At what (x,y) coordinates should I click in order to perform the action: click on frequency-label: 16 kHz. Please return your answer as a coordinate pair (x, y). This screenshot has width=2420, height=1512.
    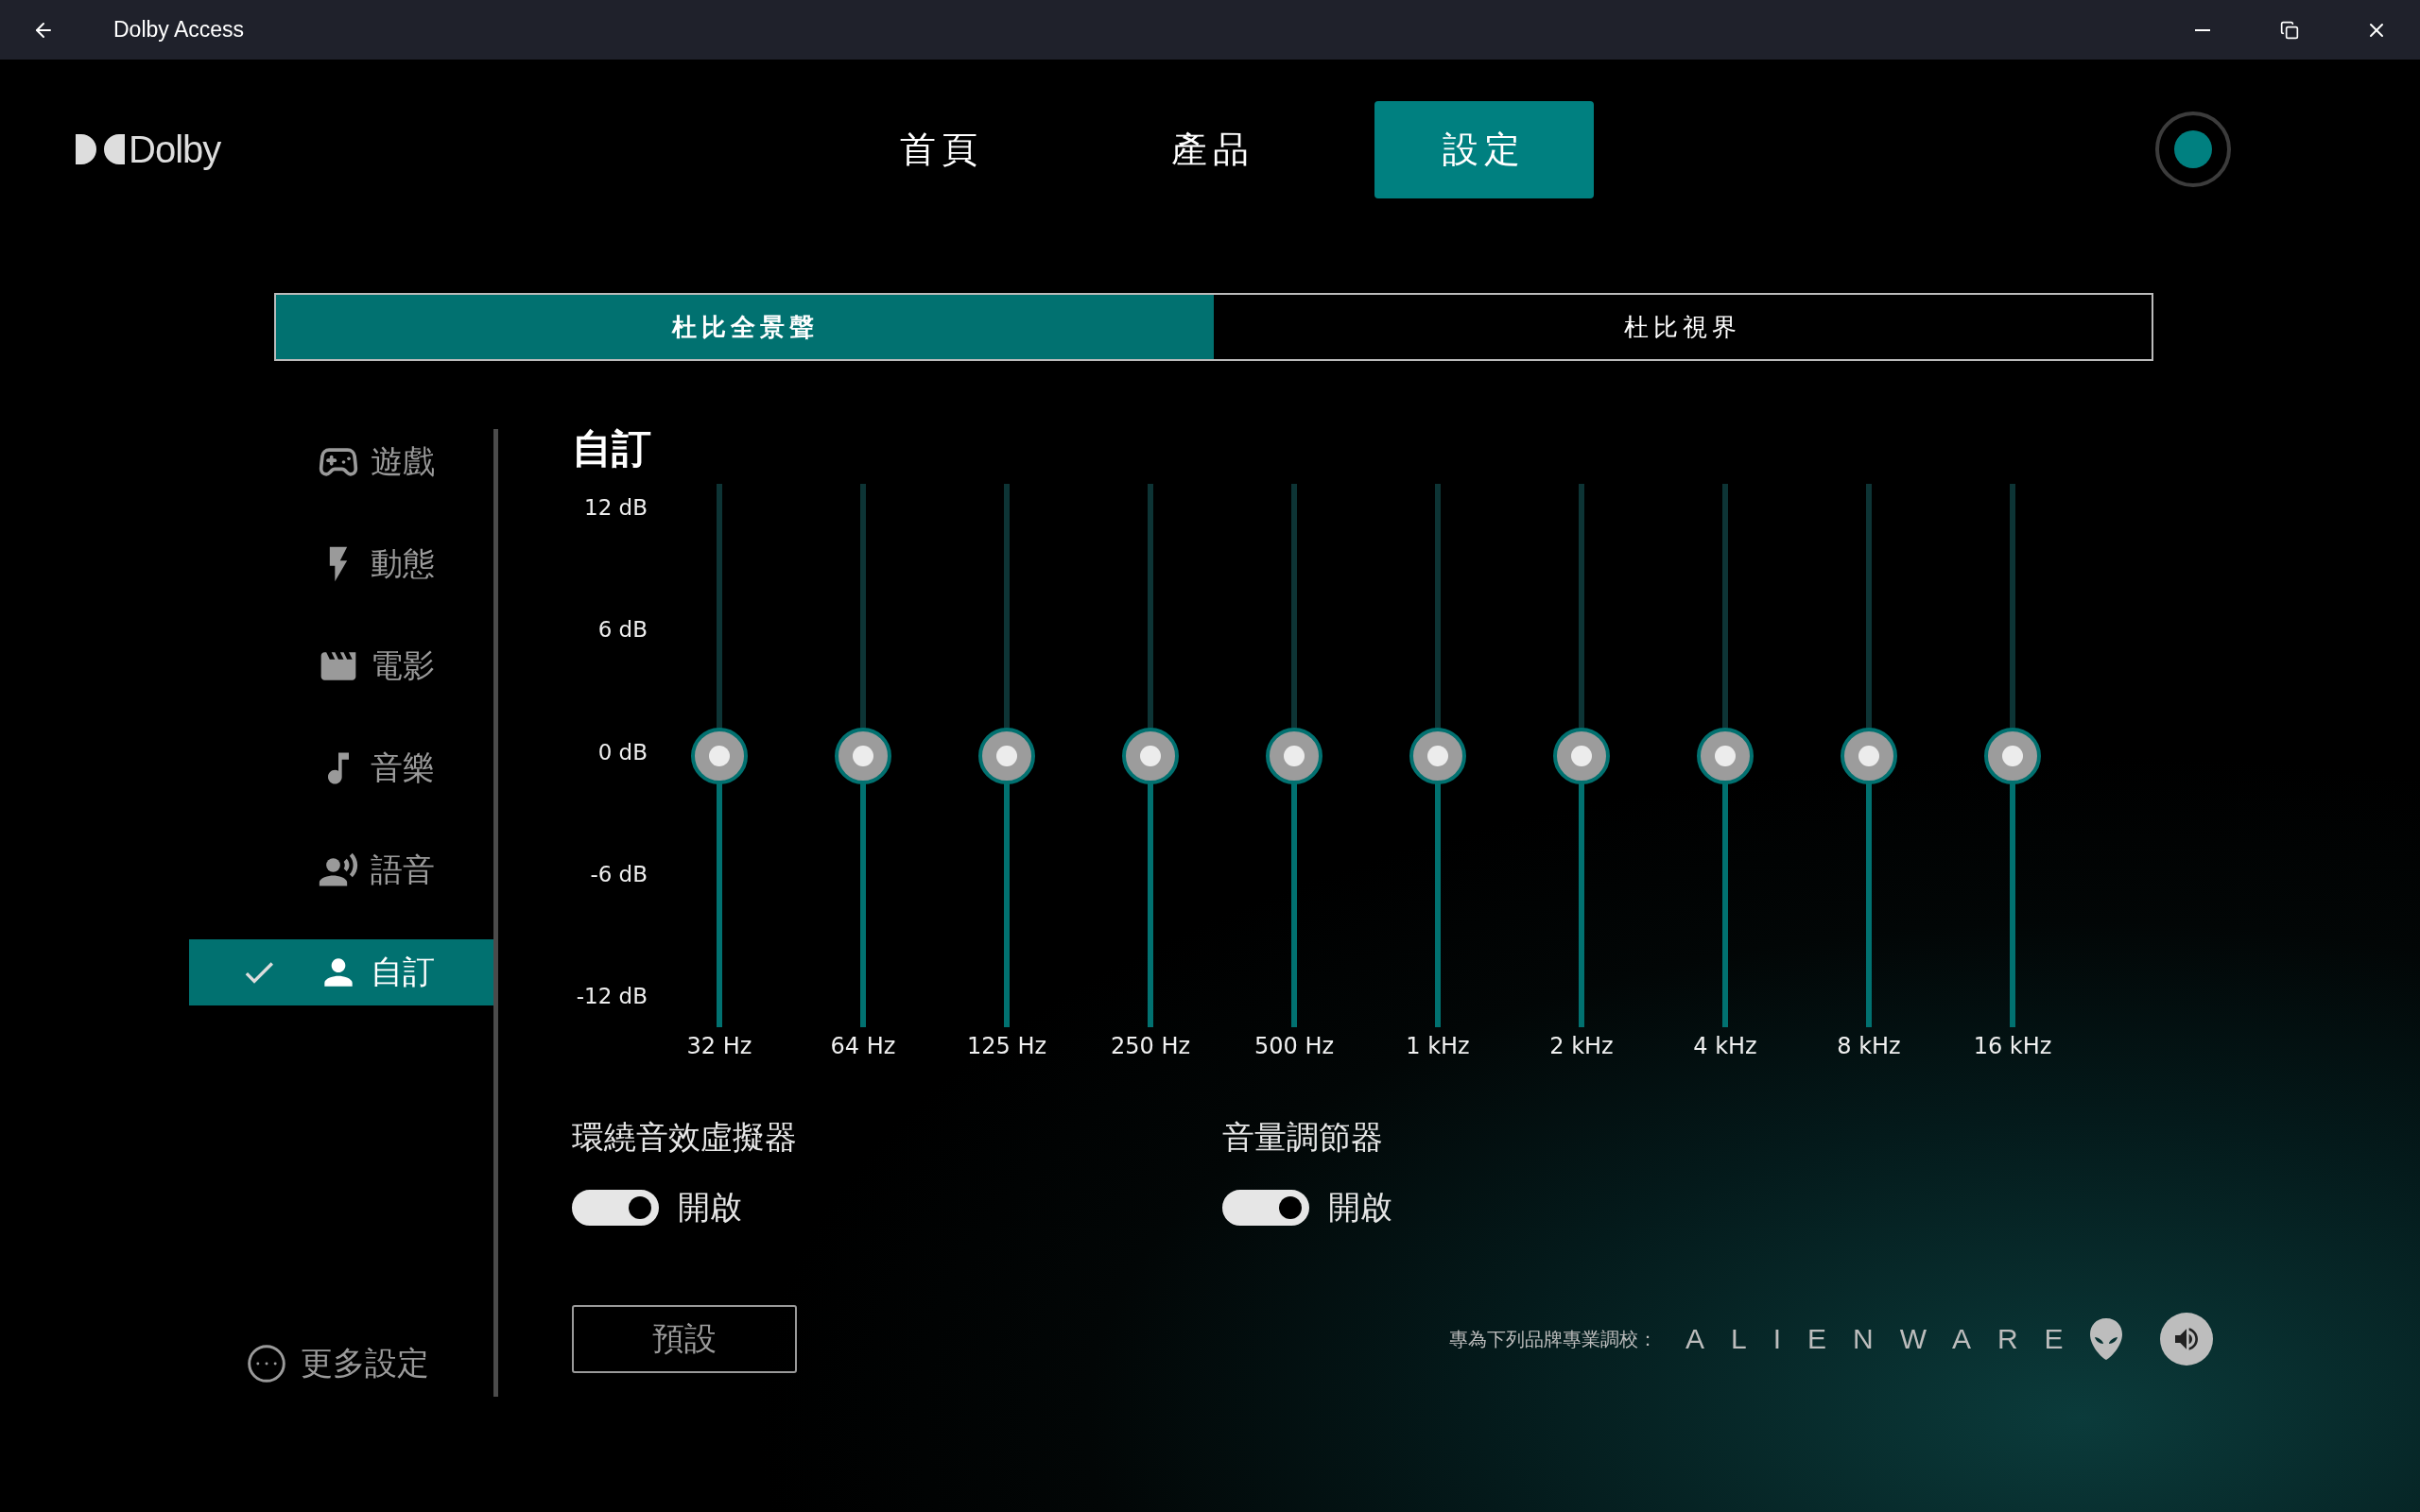
    Looking at the image, I should click on (2012, 1046).